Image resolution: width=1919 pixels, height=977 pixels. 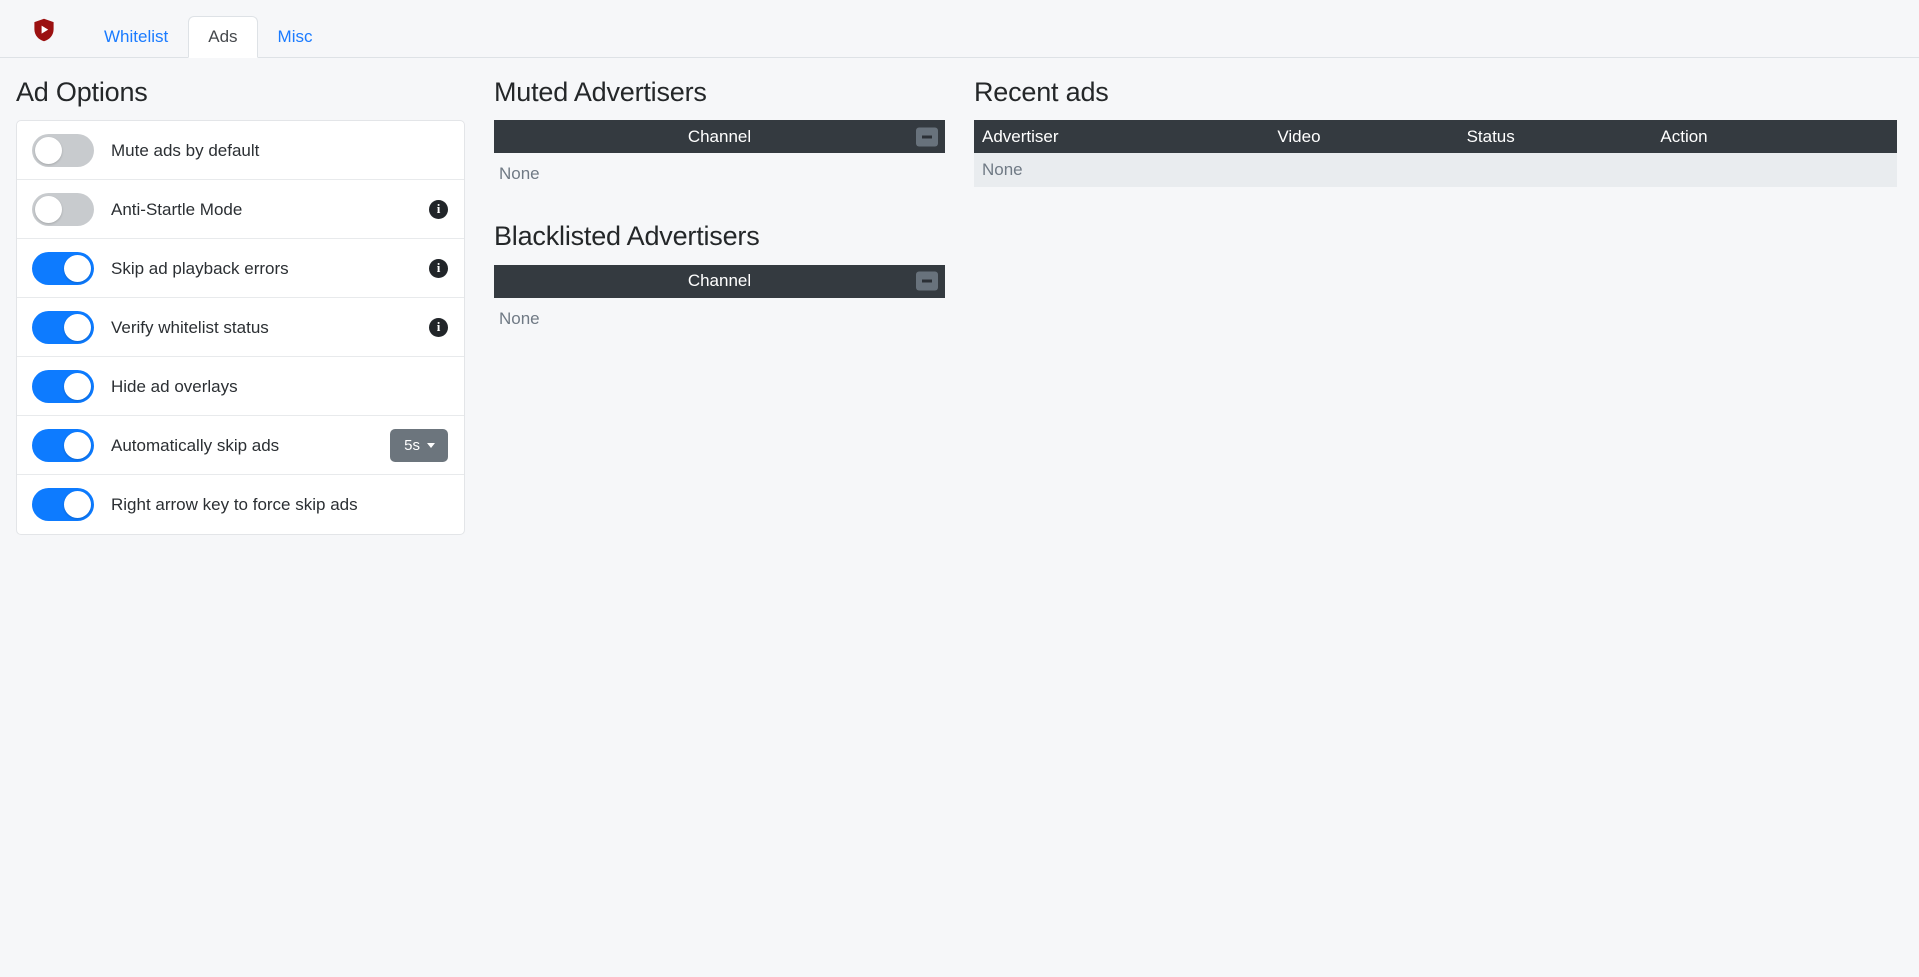 I want to click on tab-list: Whitelist Ads Misc, so click(x=208, y=37).